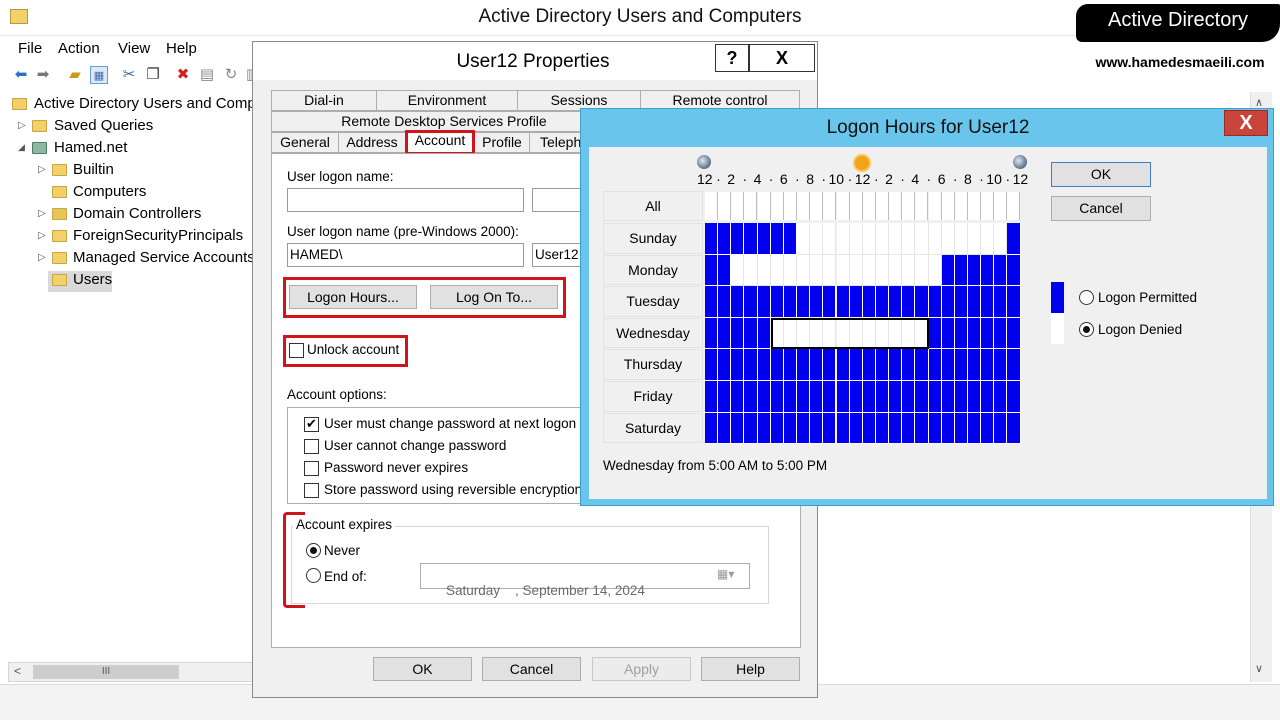 Image resolution: width=1280 pixels, height=720 pixels. What do you see at coordinates (653, 301) in the screenshot?
I see `day-row-button: Tuesday` at bounding box center [653, 301].